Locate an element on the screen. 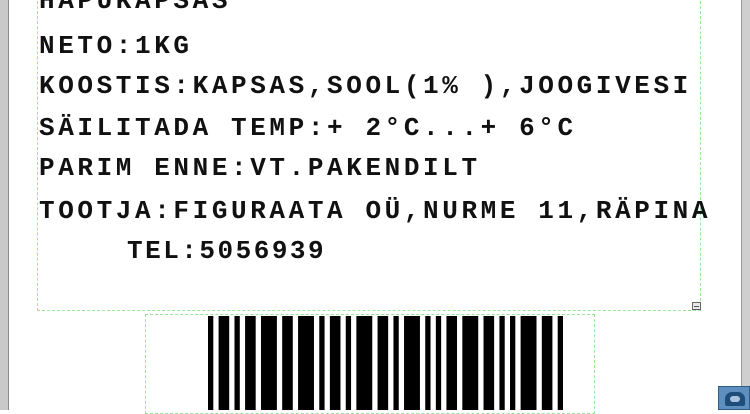 The image size is (750, 414). resize-handle-icon is located at coordinates (696, 306).